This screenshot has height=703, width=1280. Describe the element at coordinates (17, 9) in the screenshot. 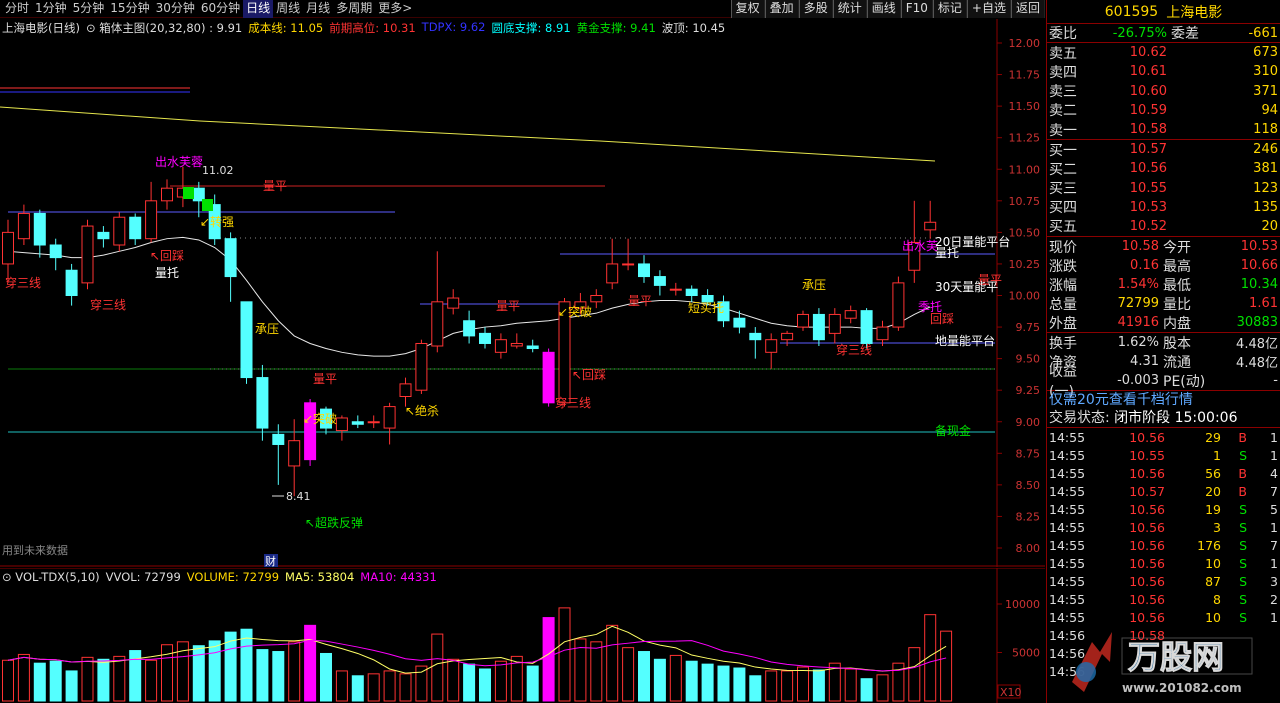

I see `tab-period-0: 分时` at that location.